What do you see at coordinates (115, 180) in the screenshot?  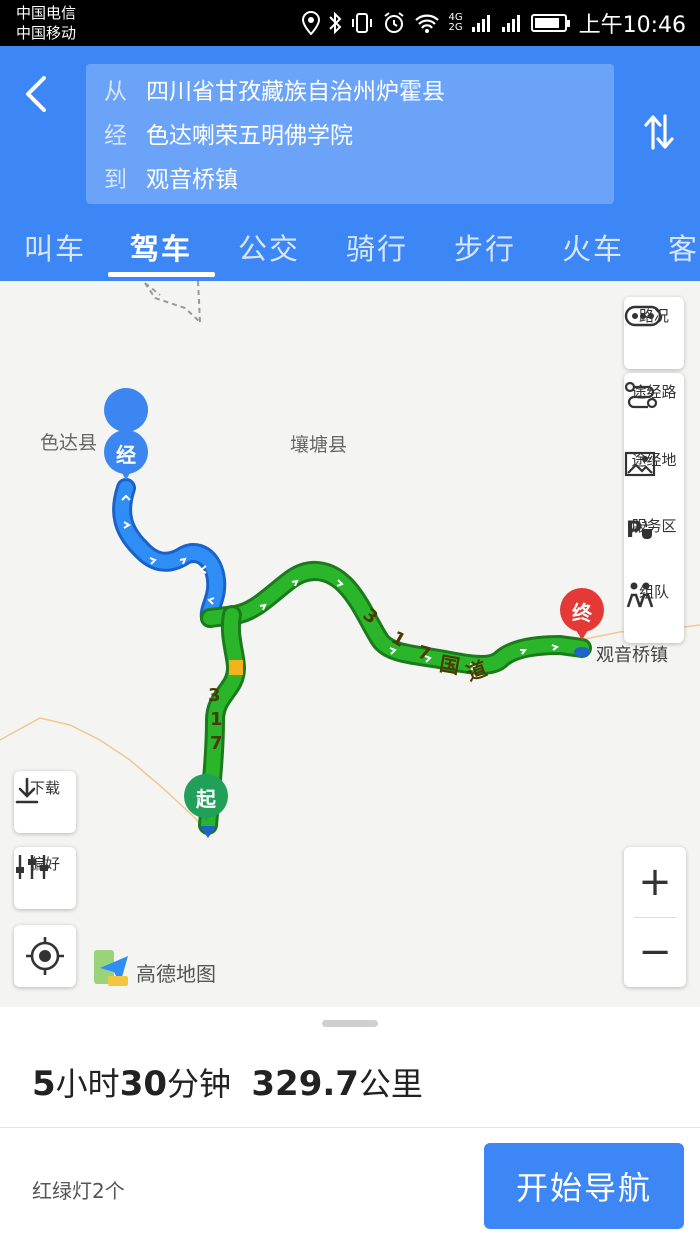 I see `to-prefix: 到` at bounding box center [115, 180].